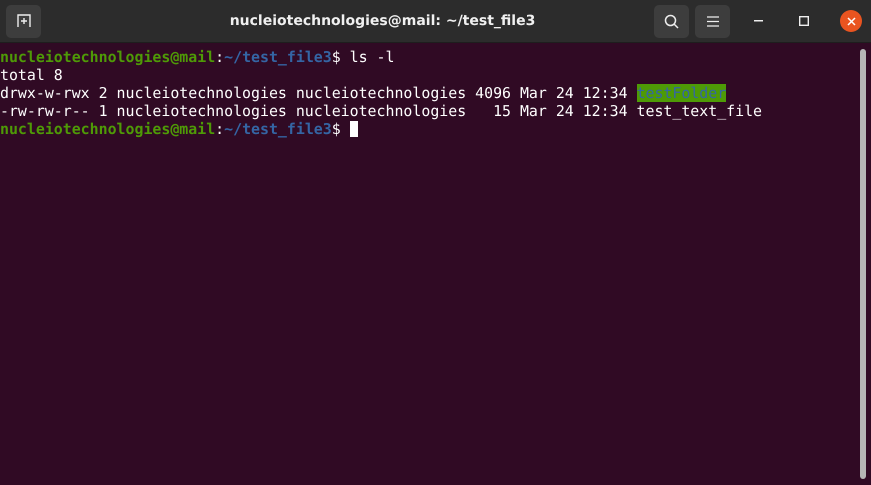 This screenshot has height=485, width=871. I want to click on menu-button, so click(712, 21).